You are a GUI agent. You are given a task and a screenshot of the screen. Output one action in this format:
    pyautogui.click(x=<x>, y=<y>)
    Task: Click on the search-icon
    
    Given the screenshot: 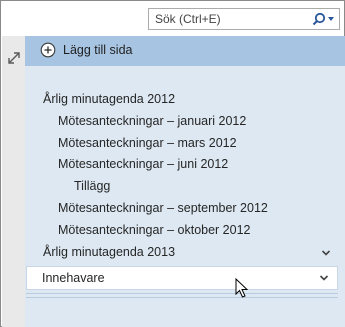 What is the action you would take?
    pyautogui.click(x=323, y=19)
    